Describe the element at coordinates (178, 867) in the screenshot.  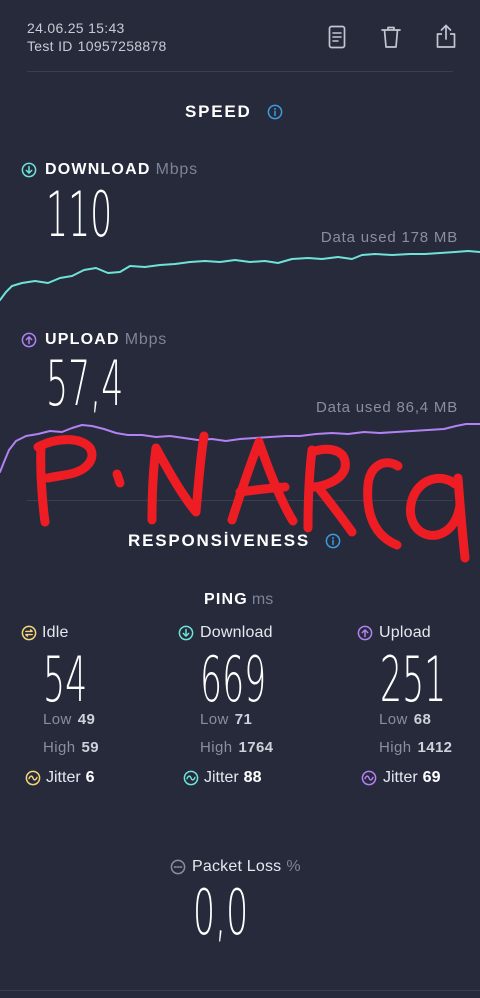
I see `packet-loss-icon` at that location.